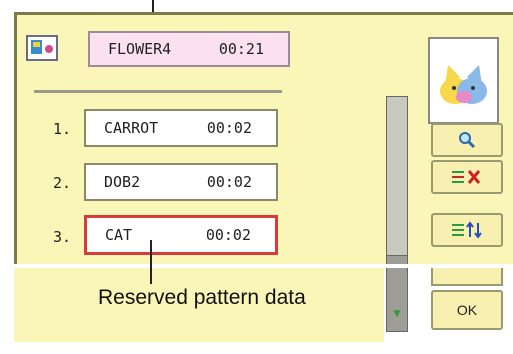 Image resolution: width=513 pixels, height=354 pixels. I want to click on search-button, so click(467, 140).